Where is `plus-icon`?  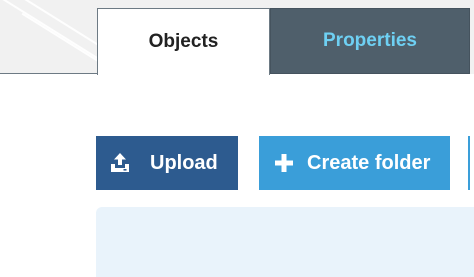 plus-icon is located at coordinates (284, 163).